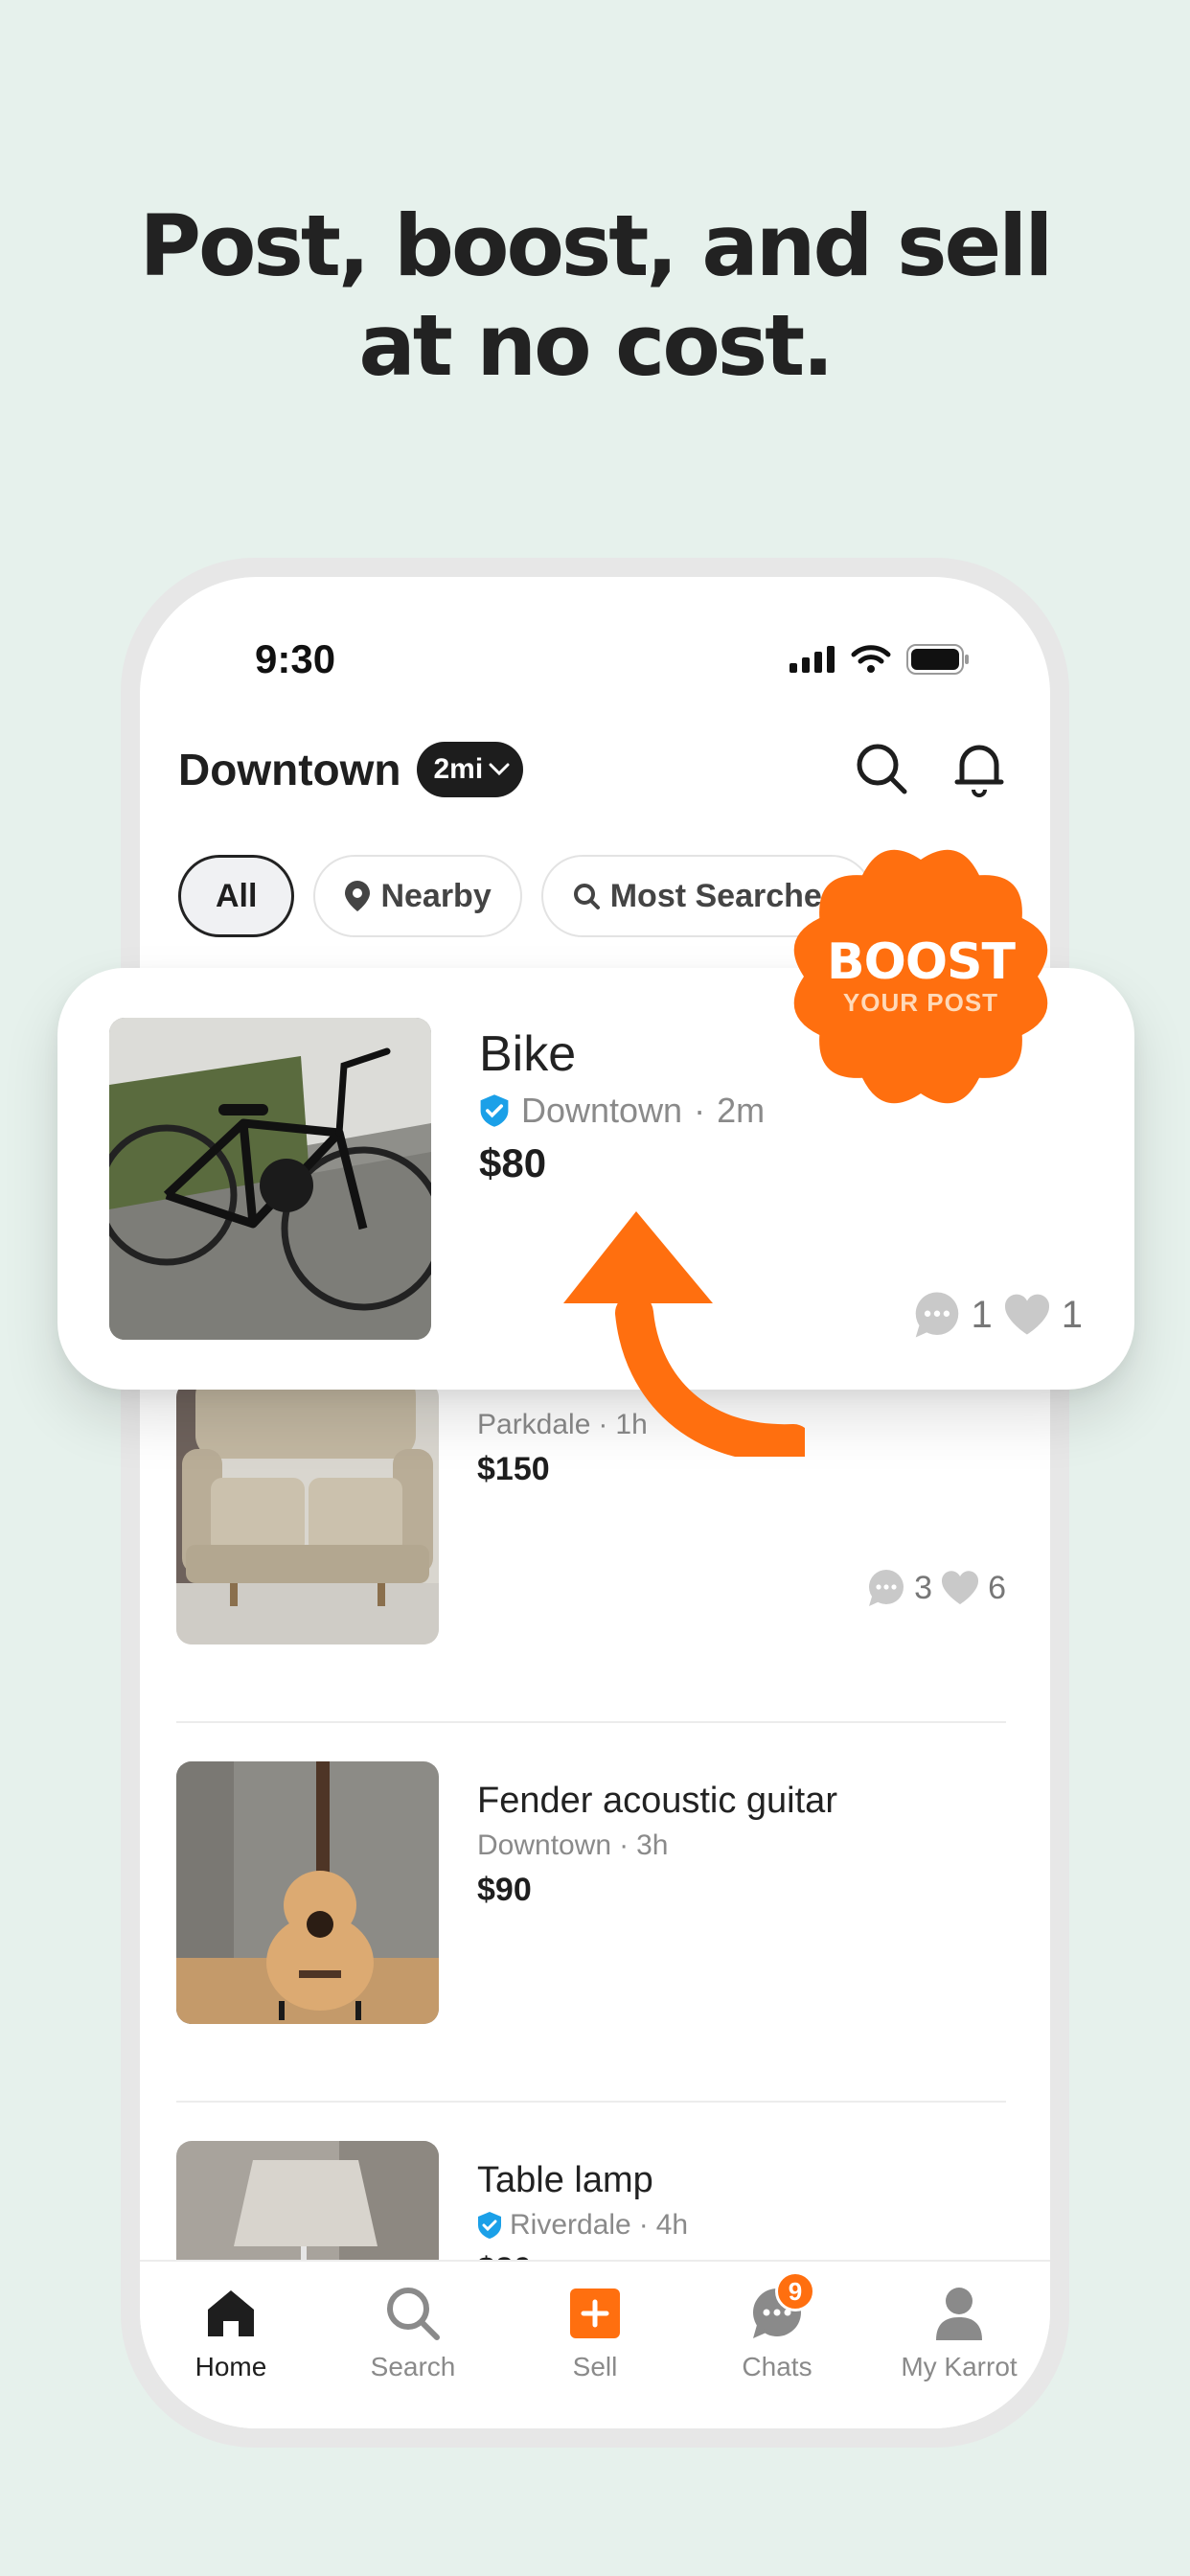  Describe the element at coordinates (1072, 1314) in the screenshot. I see `like-count: 1` at that location.